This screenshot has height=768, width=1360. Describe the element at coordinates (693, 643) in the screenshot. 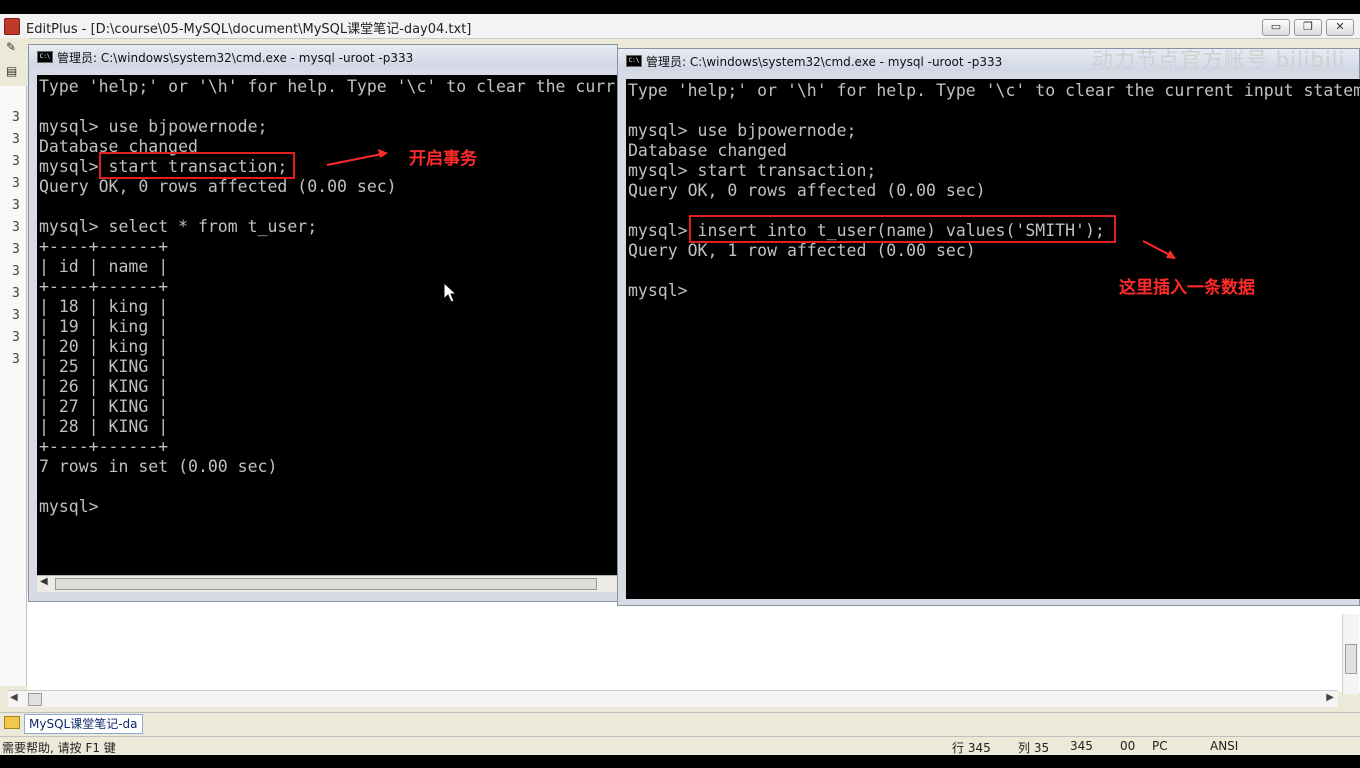

I see `editor-text-area` at that location.